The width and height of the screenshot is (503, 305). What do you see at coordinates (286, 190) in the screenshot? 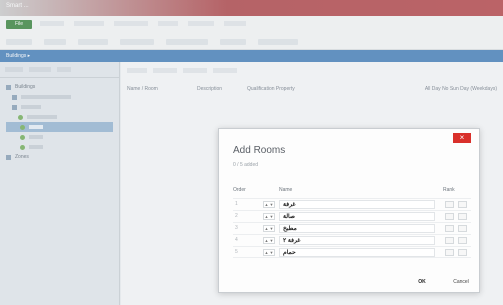
I see `column-header-name: Name` at bounding box center [286, 190].